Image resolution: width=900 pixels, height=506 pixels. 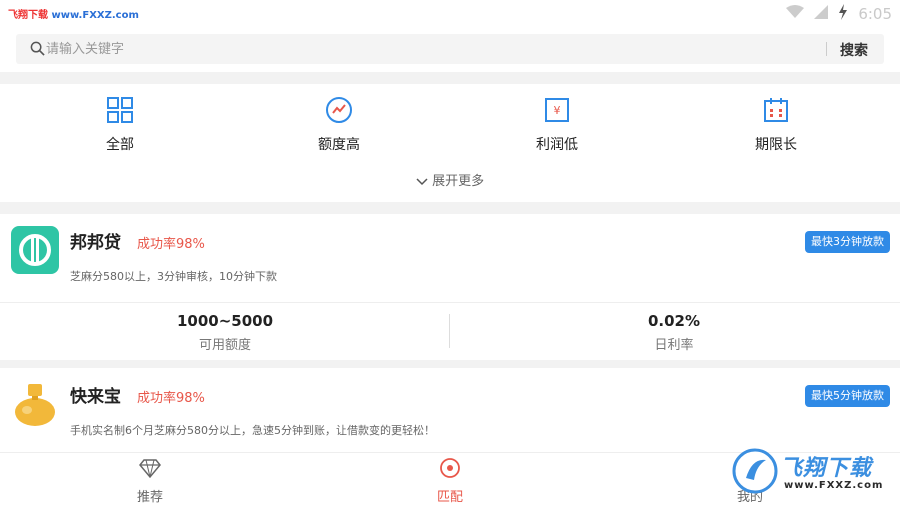 I want to click on trend-circle-icon, so click(x=339, y=110).